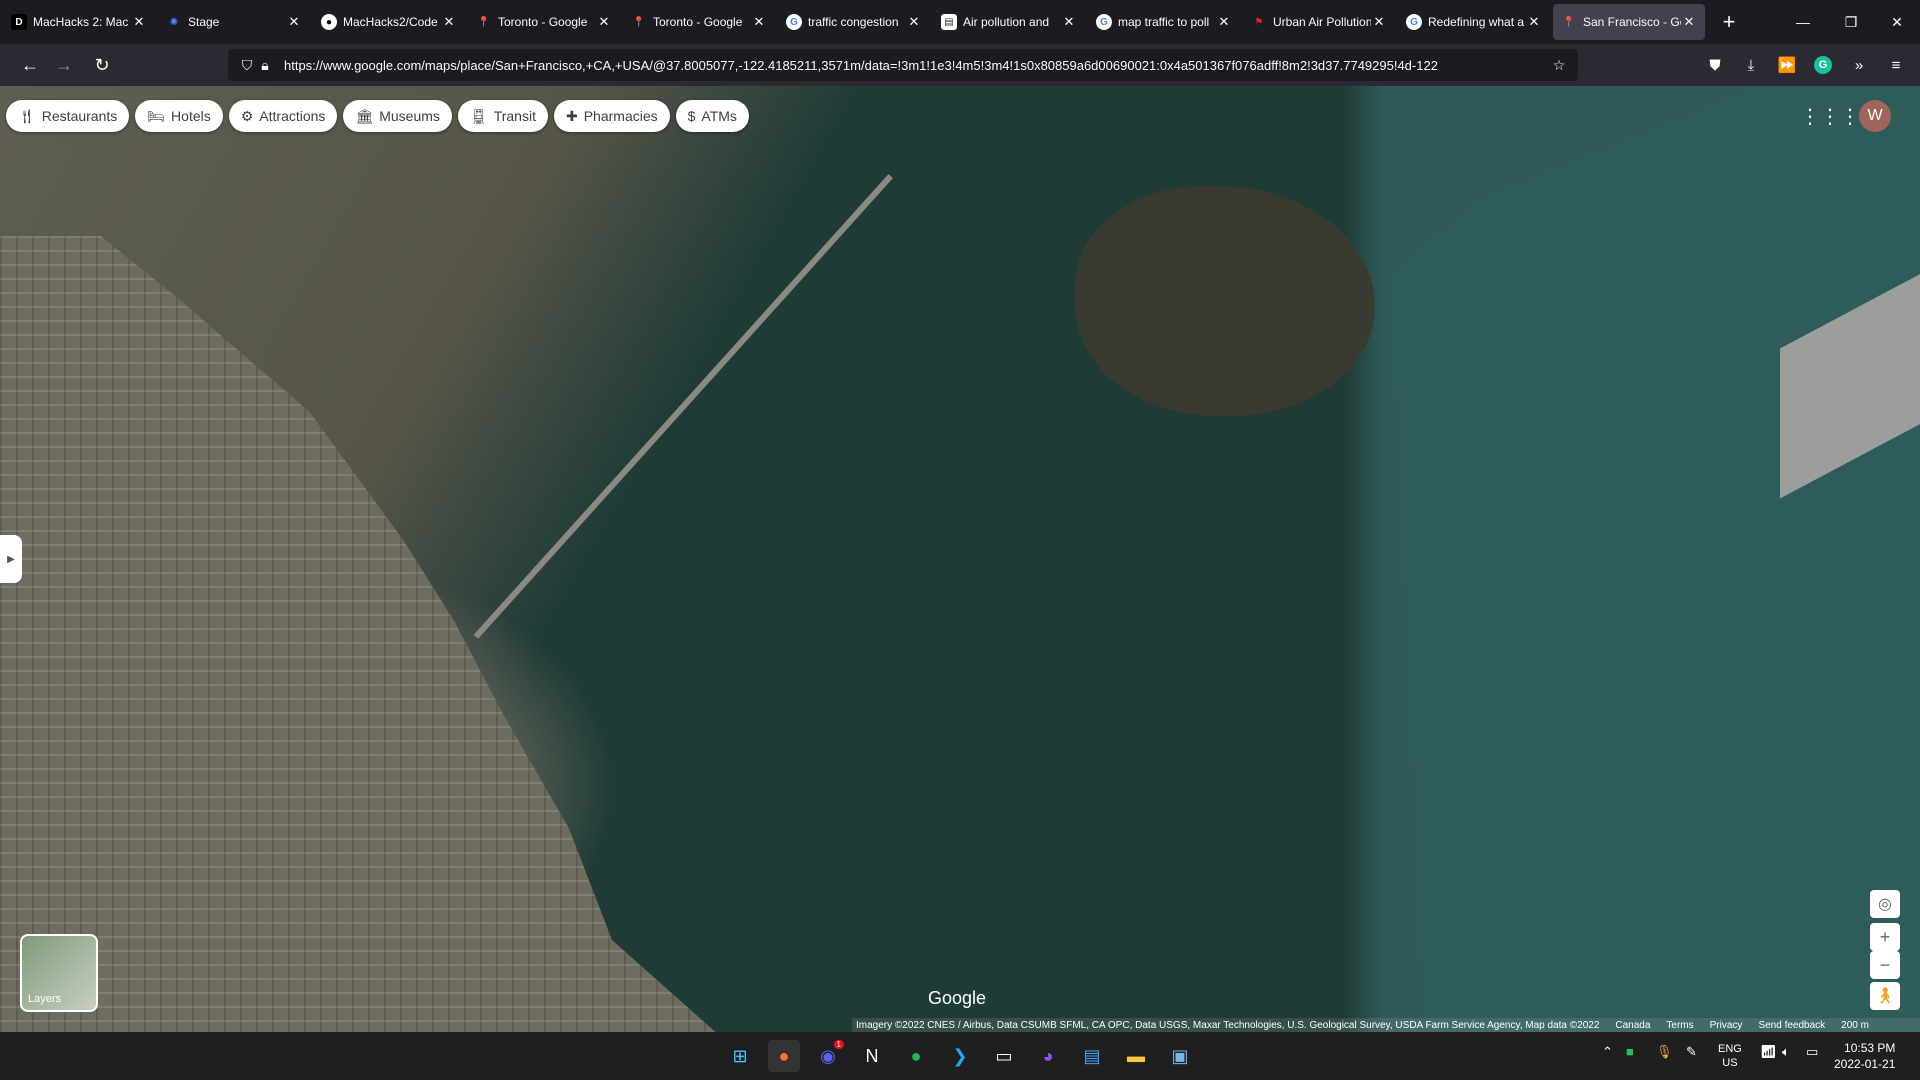  I want to click on link-canada: Canada, so click(1632, 1025).